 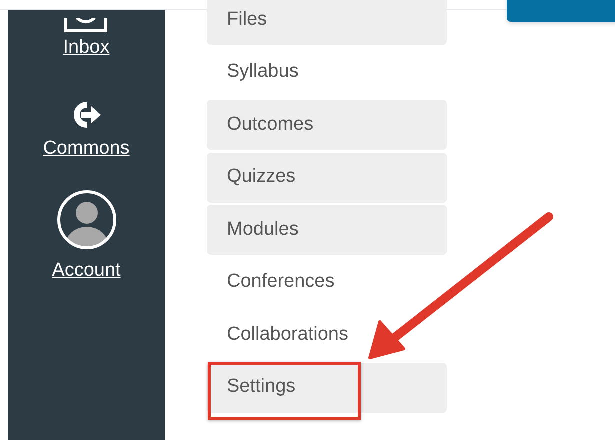 I want to click on nav-link: Account, so click(x=86, y=271).